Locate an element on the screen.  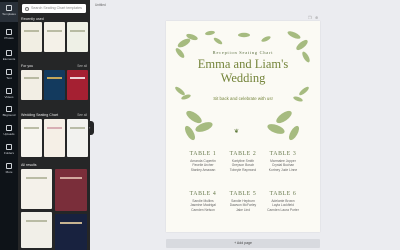
rail-text: Text is located at coordinates (9, 76).